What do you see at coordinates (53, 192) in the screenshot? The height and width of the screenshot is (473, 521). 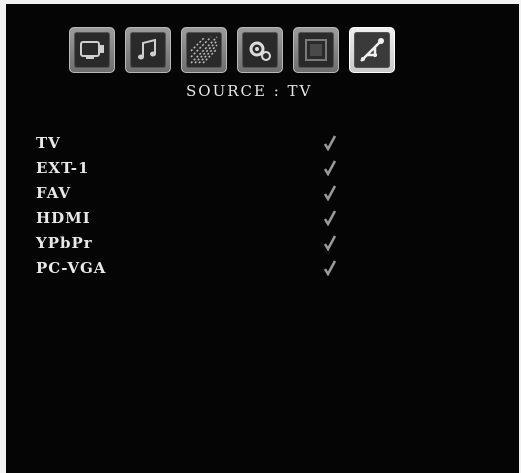 I see `source-label: FAV` at bounding box center [53, 192].